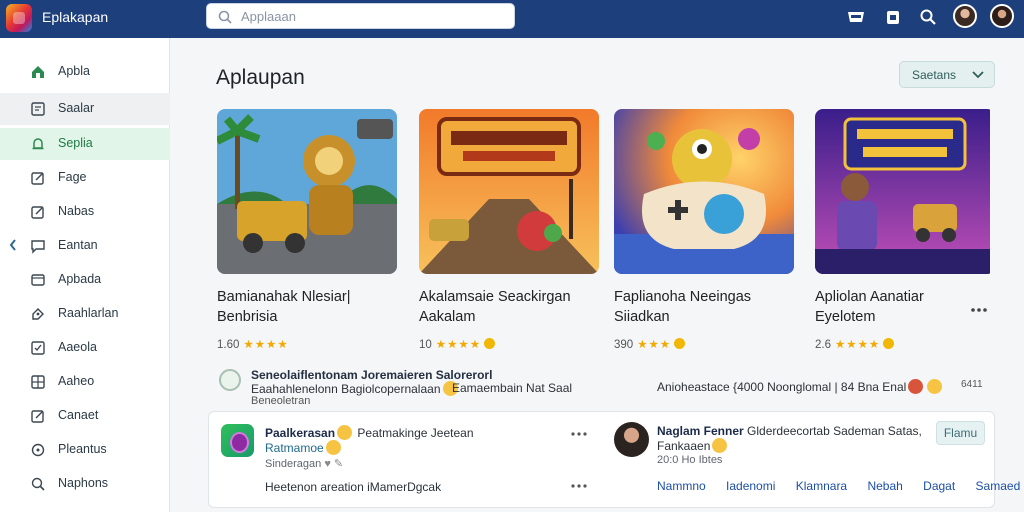  I want to click on sidebar-item-eantan: Eantan, so click(85, 246).